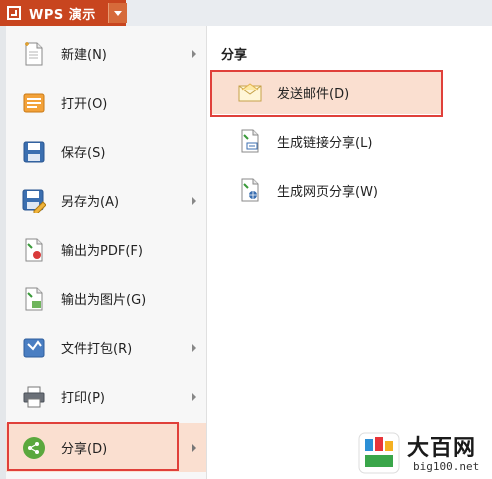 The height and width of the screenshot is (479, 492). Describe the element at coordinates (97, 349) in the screenshot. I see `menu-item-label: 文件打包(R)` at that location.